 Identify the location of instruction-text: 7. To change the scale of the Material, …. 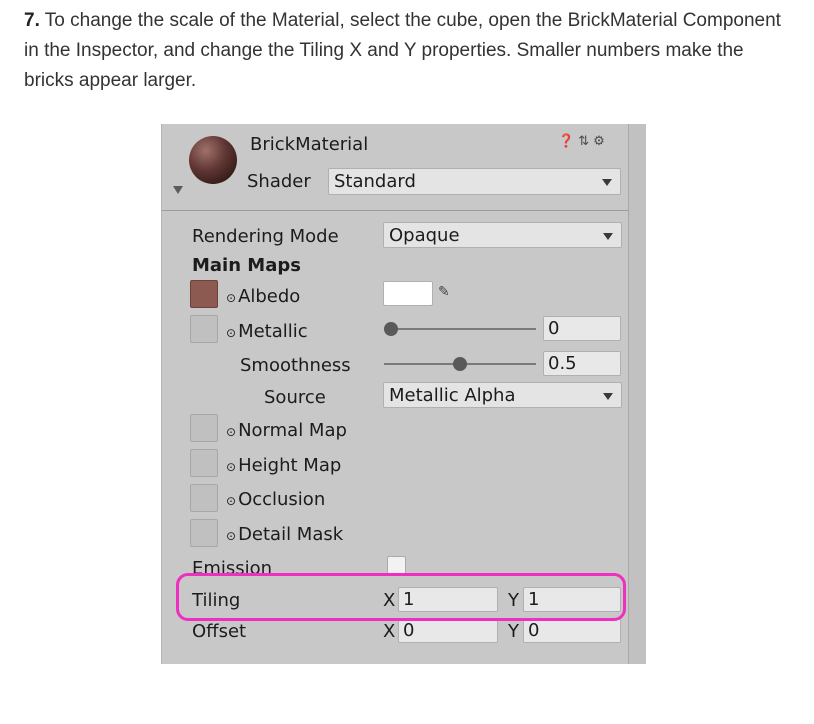
(409, 51).